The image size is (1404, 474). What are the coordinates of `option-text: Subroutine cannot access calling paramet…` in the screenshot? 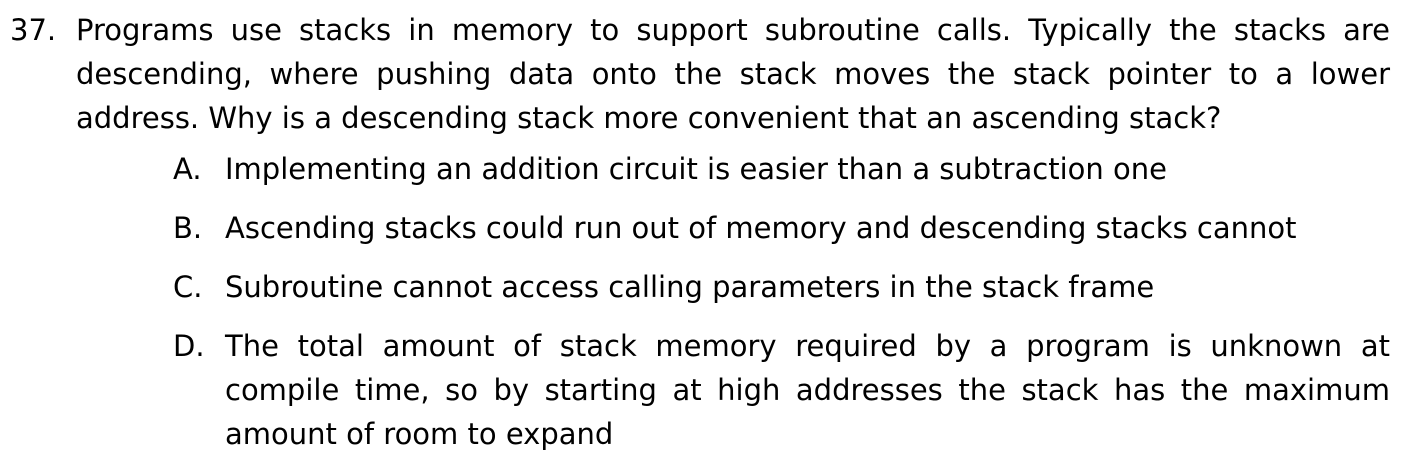 It's located at (690, 287).